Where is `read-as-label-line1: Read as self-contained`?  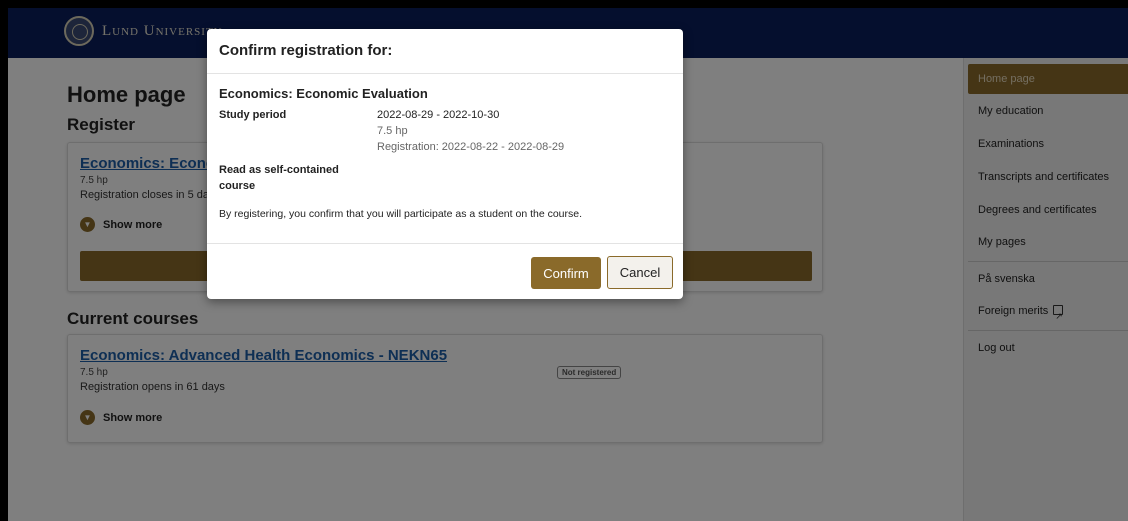 read-as-label-line1: Read as self-contained is located at coordinates (279, 170).